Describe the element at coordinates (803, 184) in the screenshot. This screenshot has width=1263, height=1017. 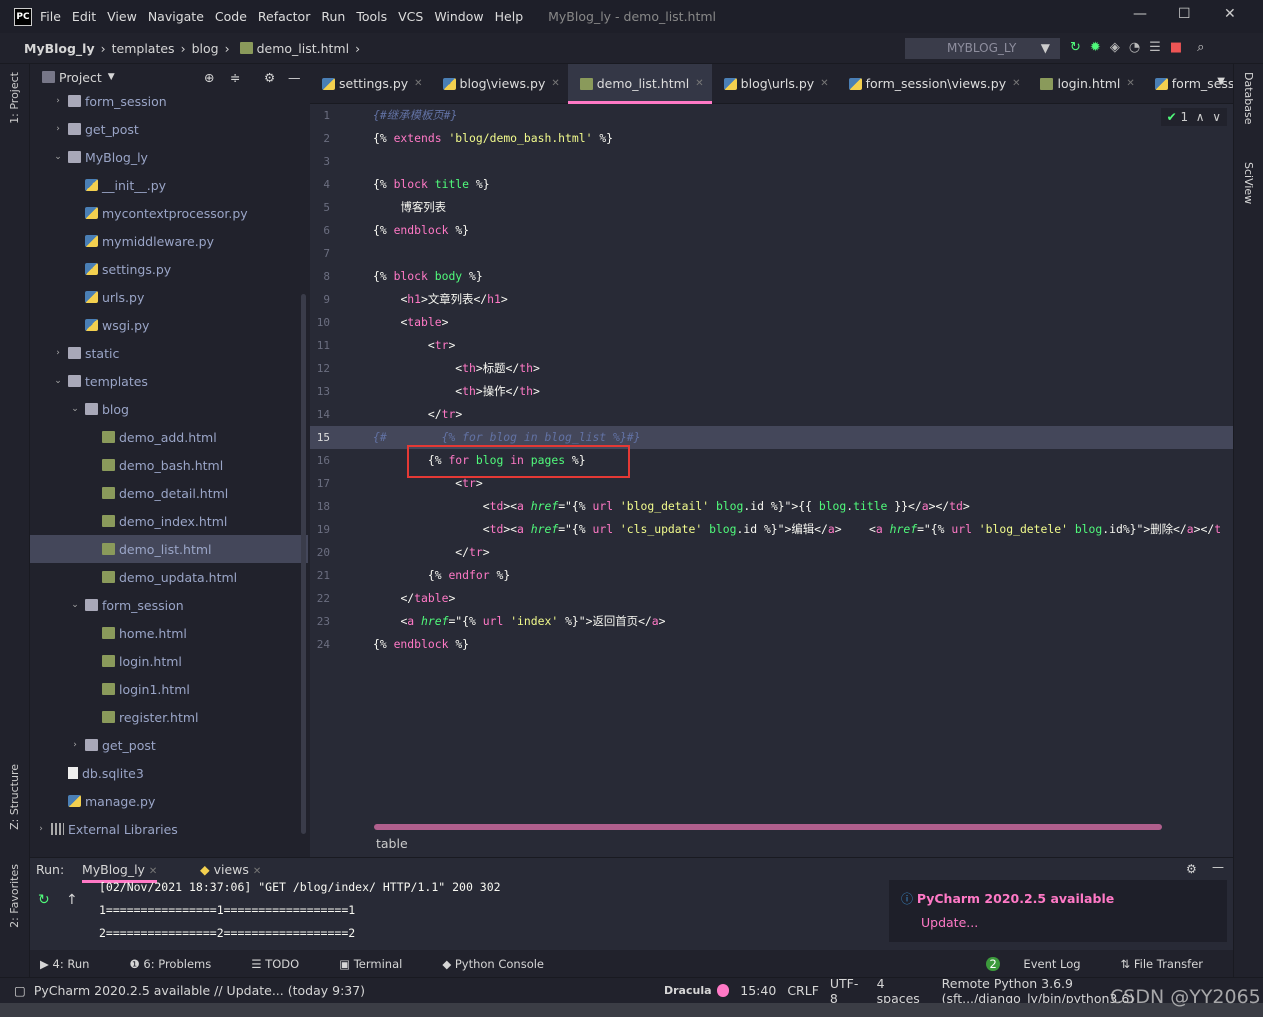
I see `code-line: {% block title %}` at that location.